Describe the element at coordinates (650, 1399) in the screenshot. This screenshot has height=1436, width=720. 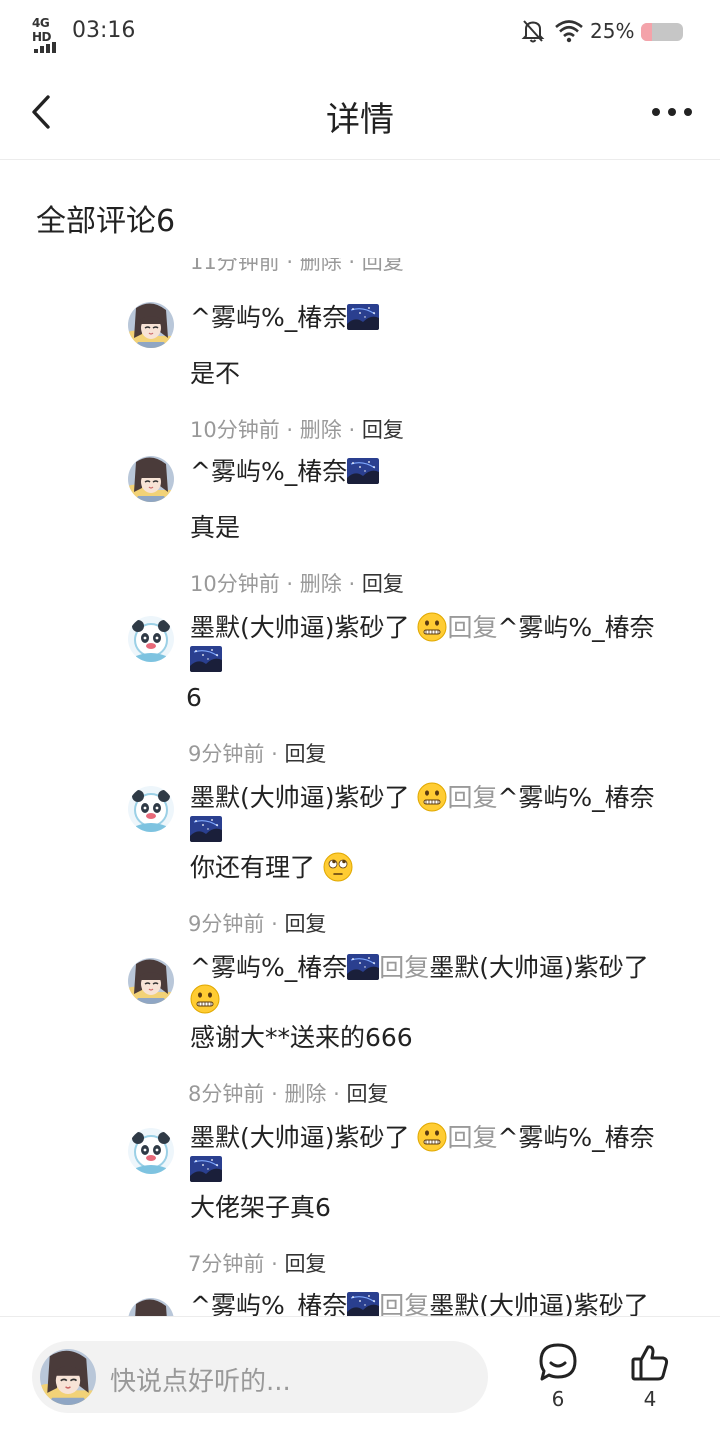
I see `like-count: 4` at that location.